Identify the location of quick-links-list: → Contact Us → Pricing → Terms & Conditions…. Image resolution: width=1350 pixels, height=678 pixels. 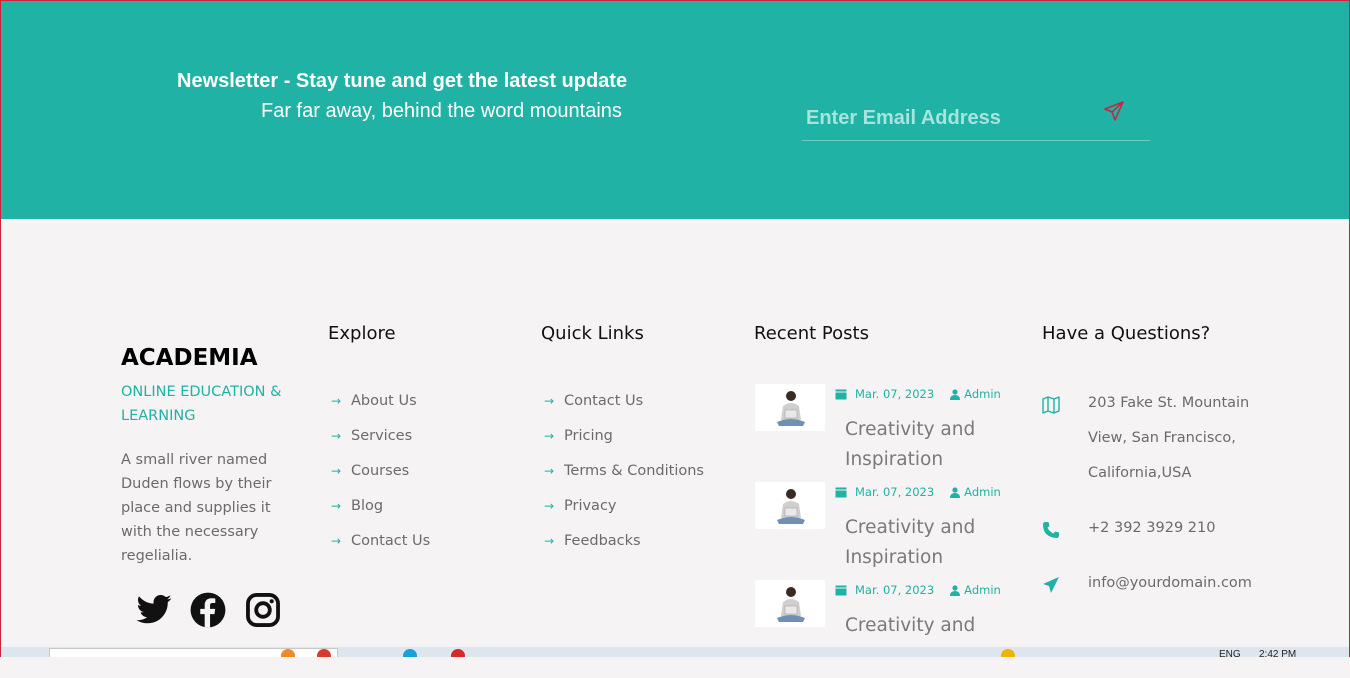
(622, 478).